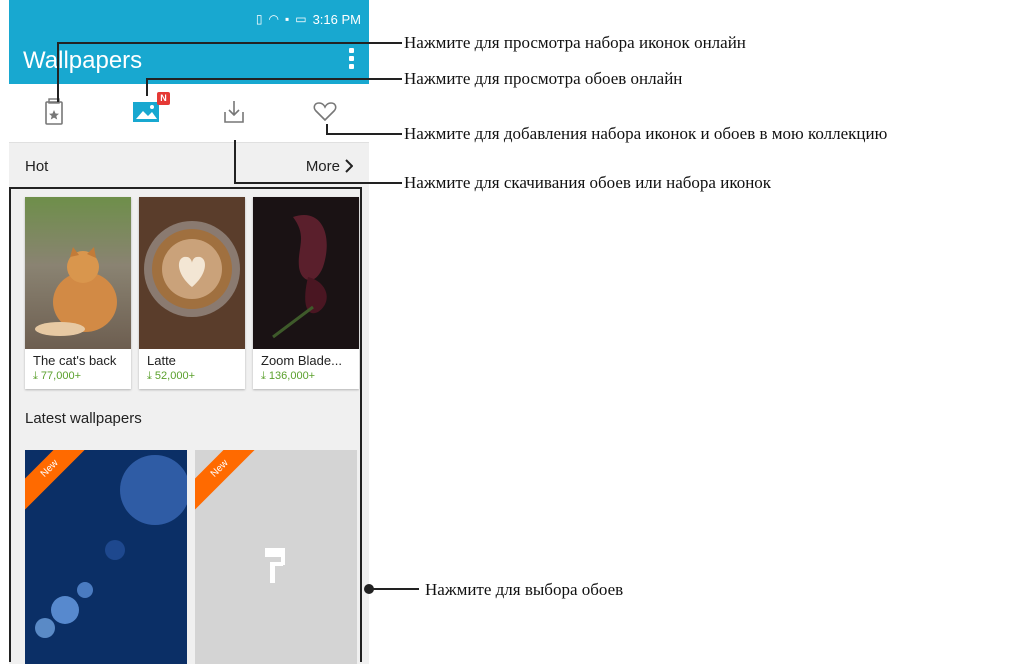  What do you see at coordinates (163, 98) in the screenshot?
I see `new-badge: N` at bounding box center [163, 98].